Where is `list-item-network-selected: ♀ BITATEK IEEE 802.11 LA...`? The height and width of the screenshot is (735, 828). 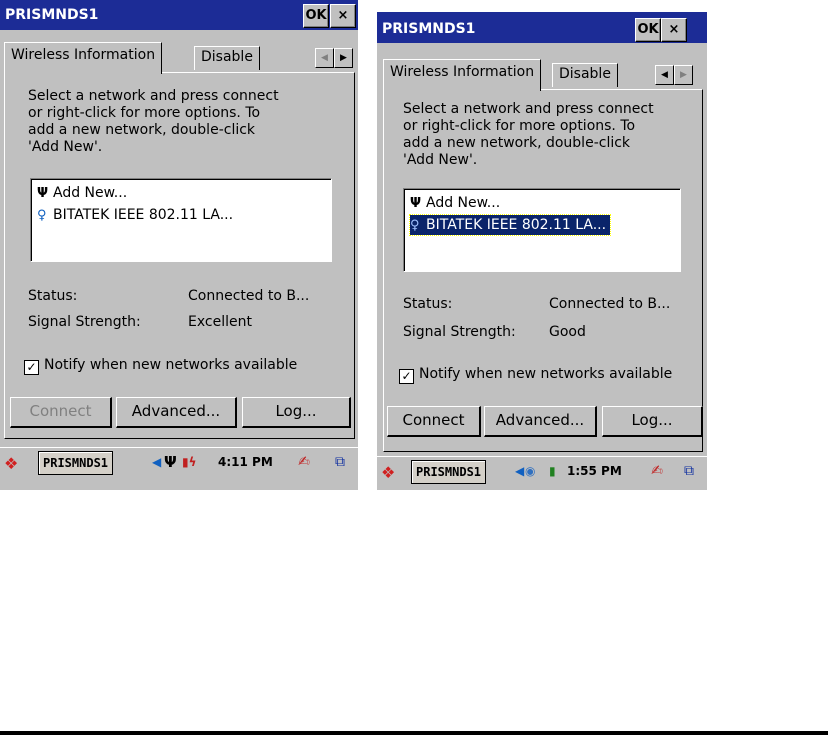 list-item-network-selected: ♀ BITATEK IEEE 802.11 LA... is located at coordinates (510, 225).